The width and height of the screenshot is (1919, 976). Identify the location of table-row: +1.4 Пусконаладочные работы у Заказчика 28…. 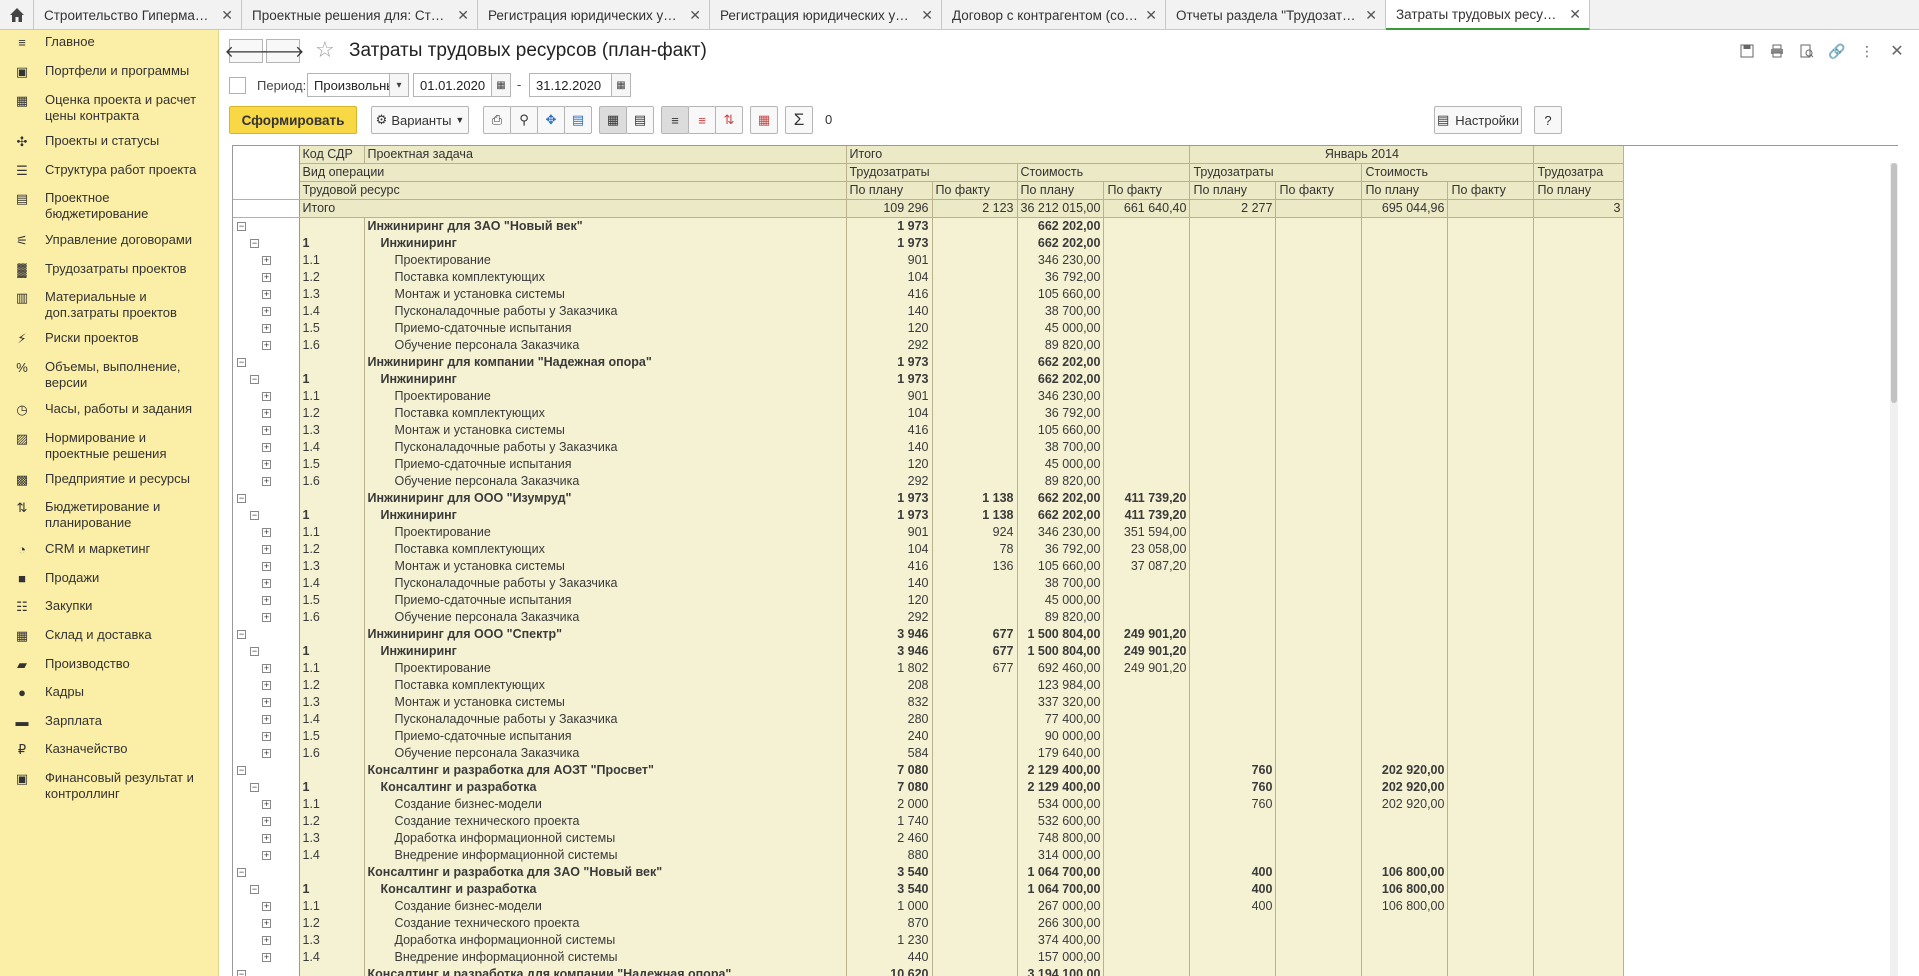
(929, 719).